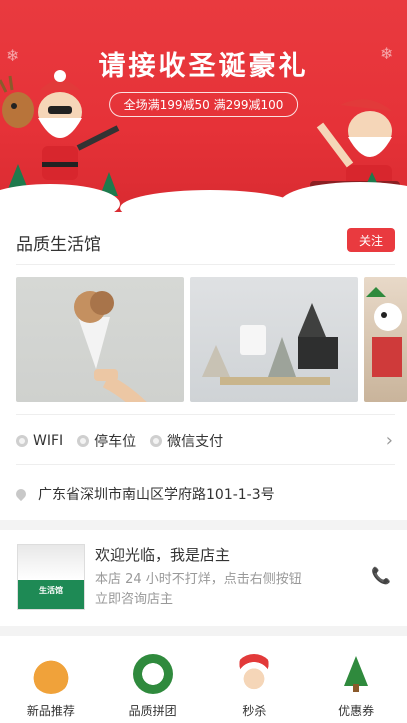 The width and height of the screenshot is (407, 723). I want to click on amenities-row: WIFI 停车位 微信支付, so click(205, 441).